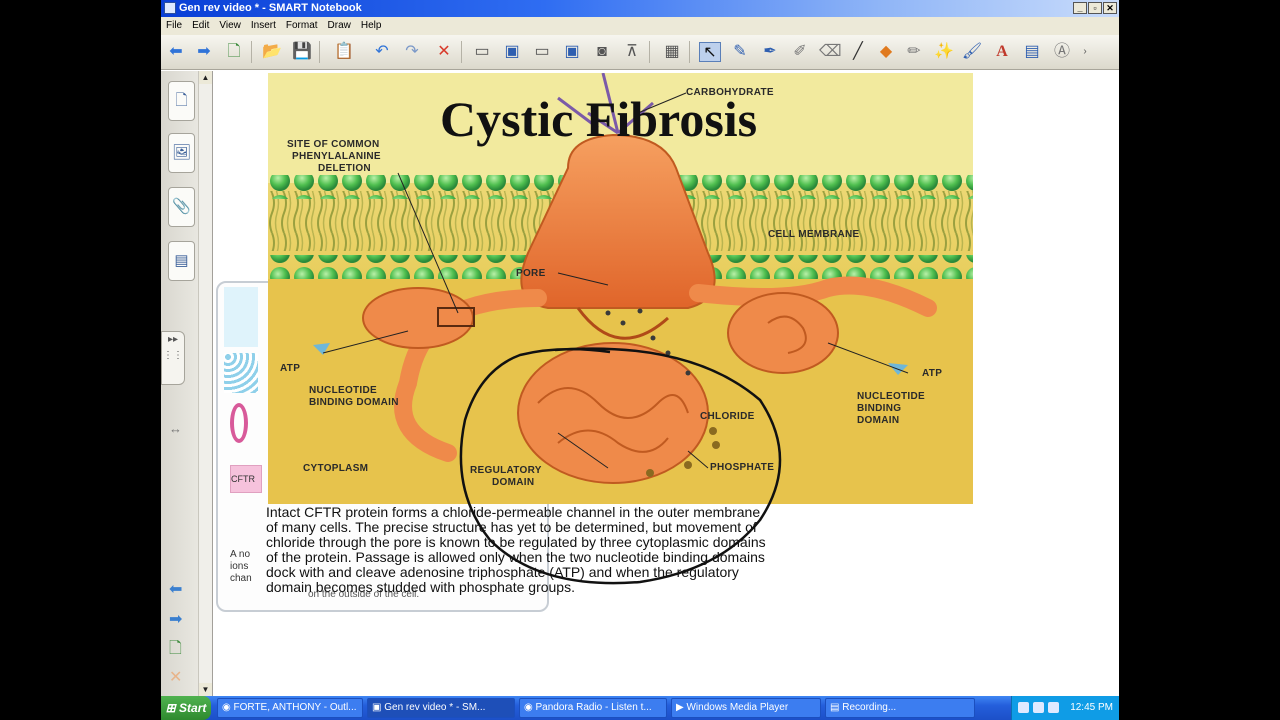  Describe the element at coordinates (1023, 707) in the screenshot. I see `tray-network-icon` at that location.